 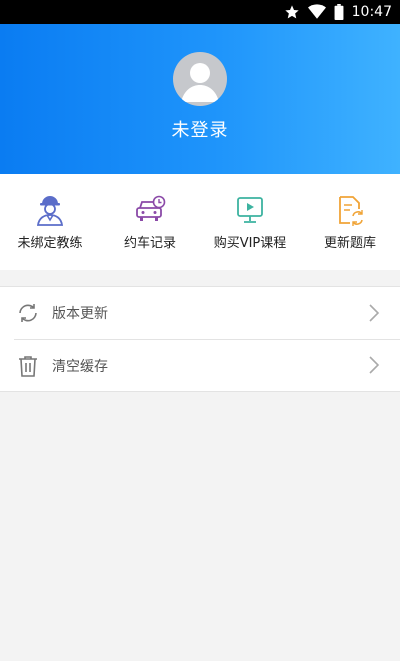 What do you see at coordinates (200, 12) in the screenshot?
I see `status-bar: 10:47` at bounding box center [200, 12].